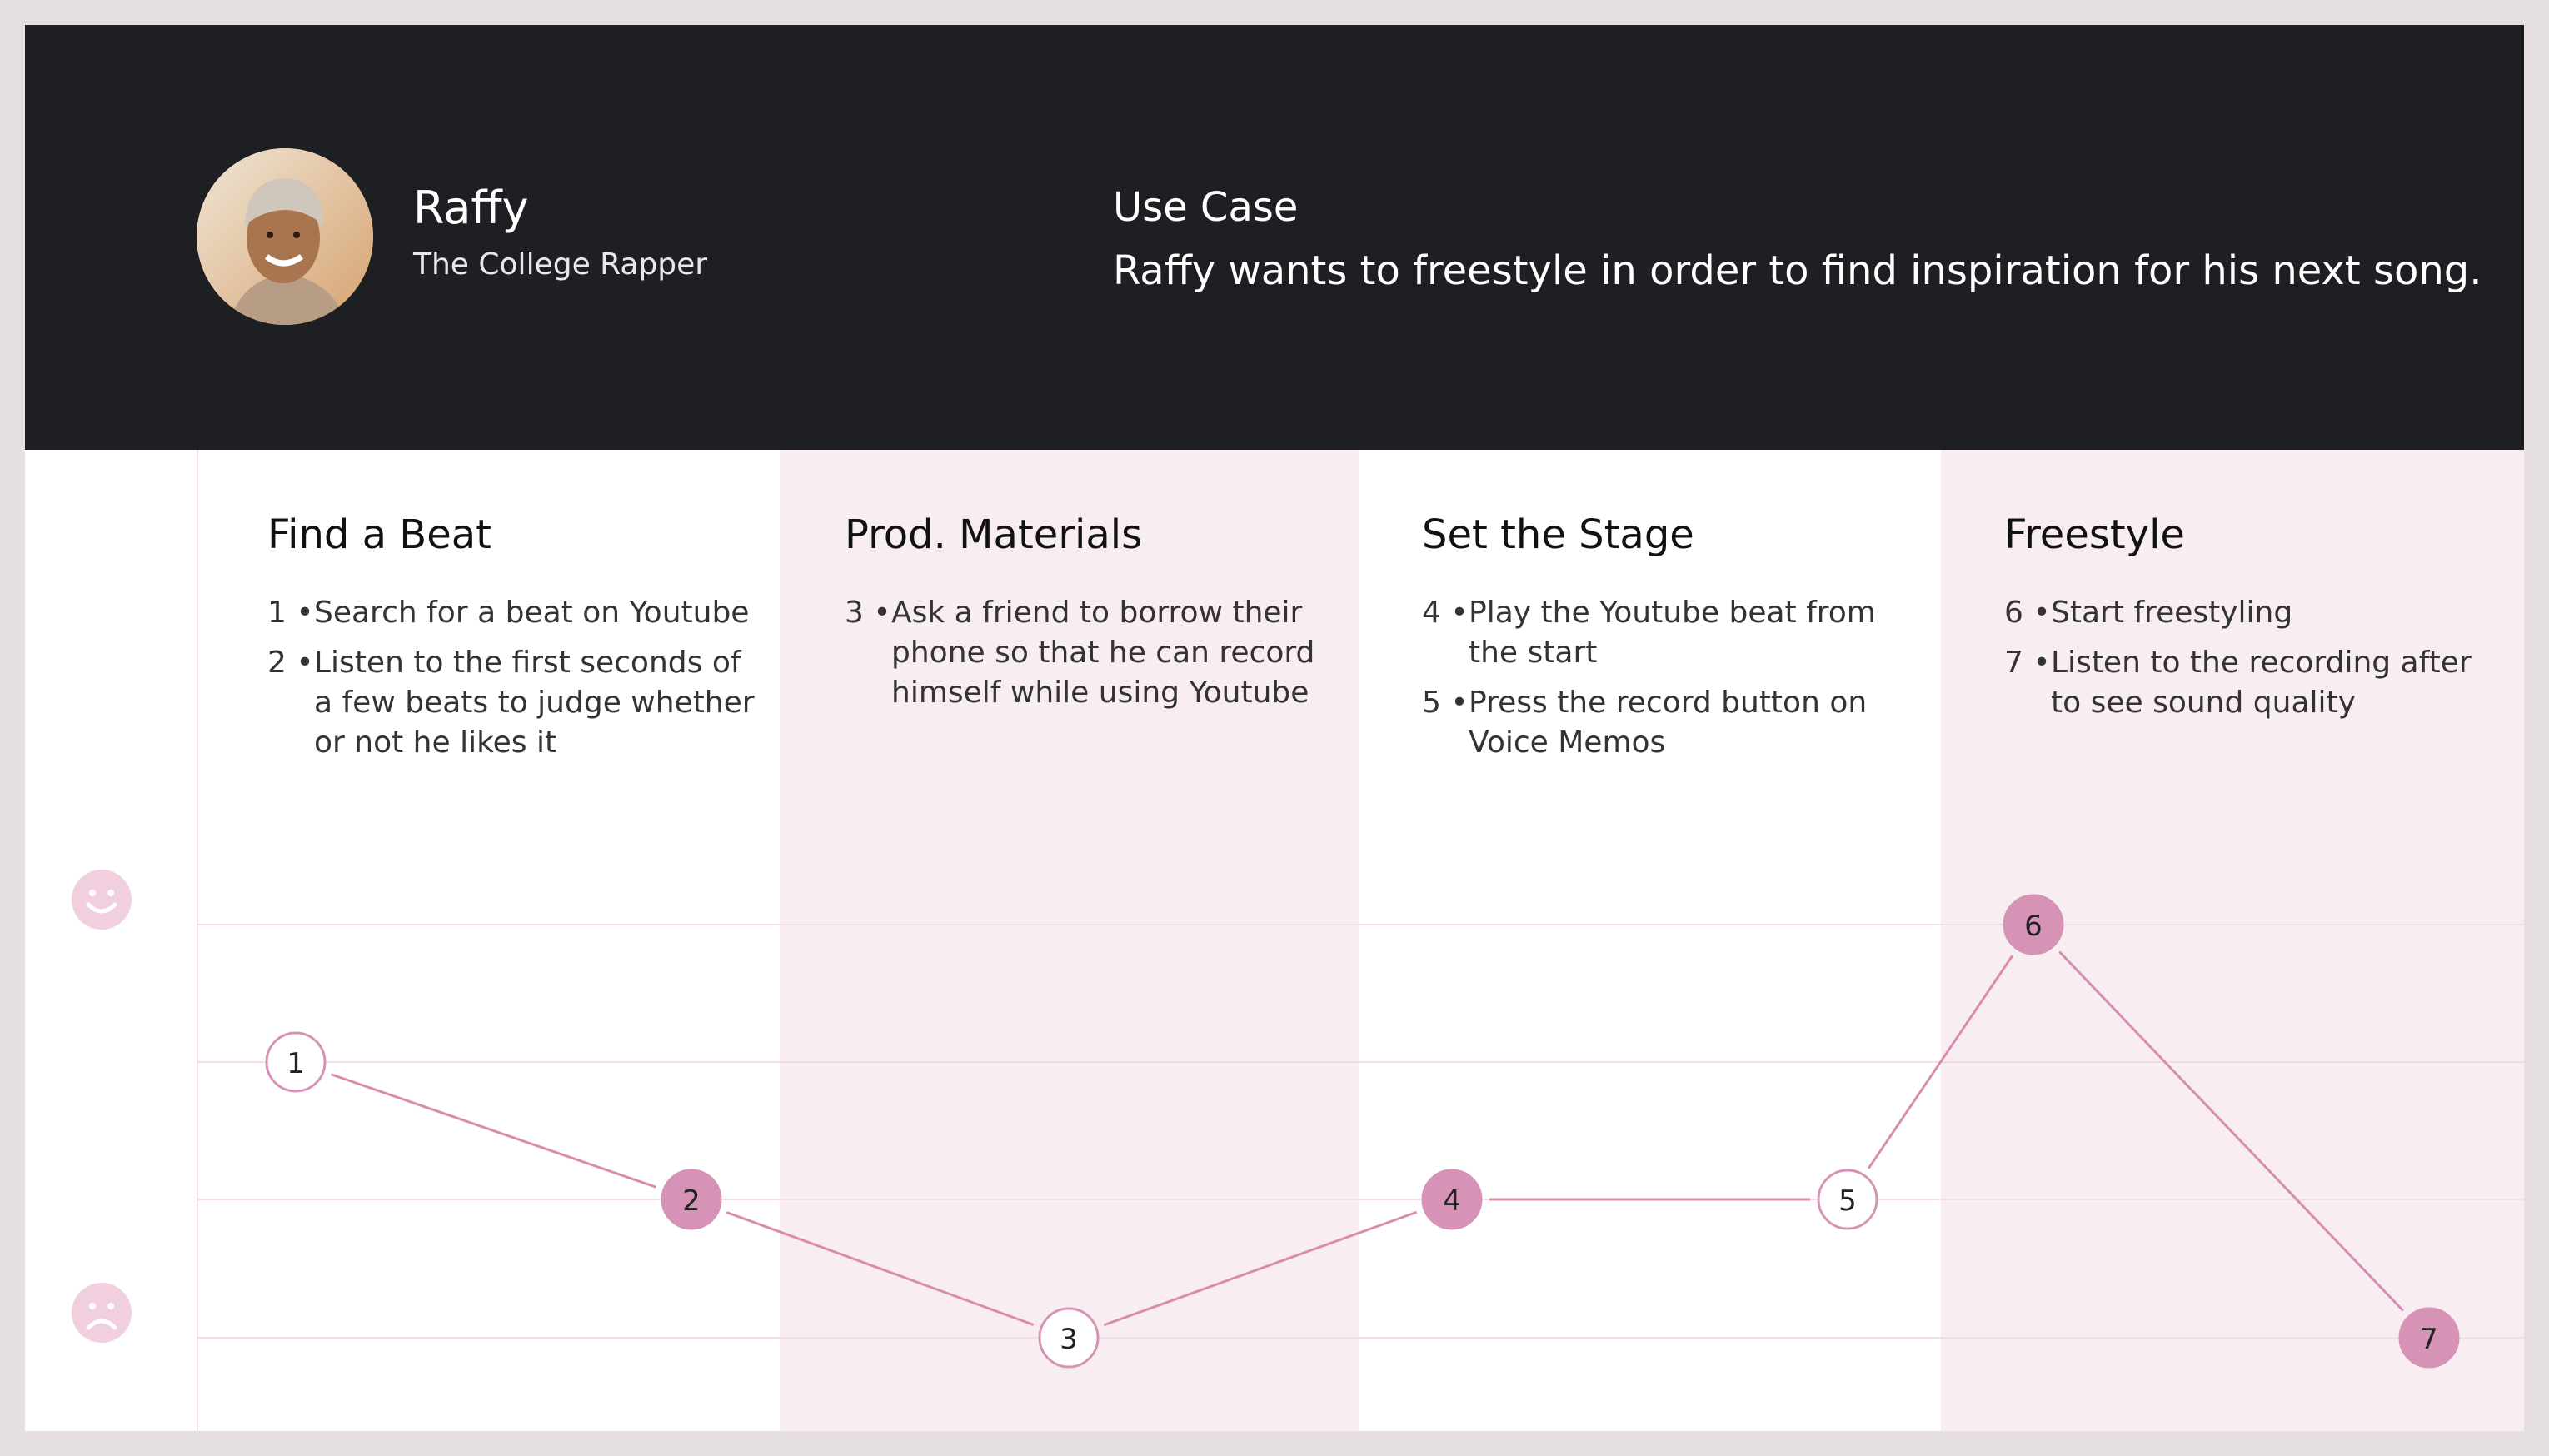 This screenshot has width=2549, height=1456. Describe the element at coordinates (471, 208) in the screenshot. I see `persona-name: Raffy` at that location.